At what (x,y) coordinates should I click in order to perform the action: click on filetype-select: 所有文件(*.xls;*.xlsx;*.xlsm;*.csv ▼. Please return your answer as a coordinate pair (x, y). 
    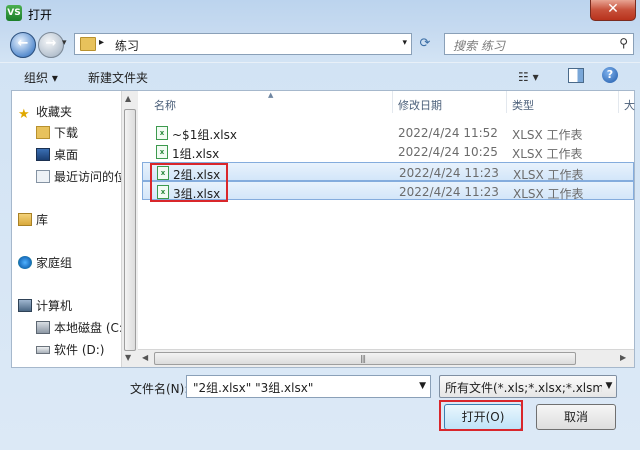
    Looking at the image, I should click on (528, 386).